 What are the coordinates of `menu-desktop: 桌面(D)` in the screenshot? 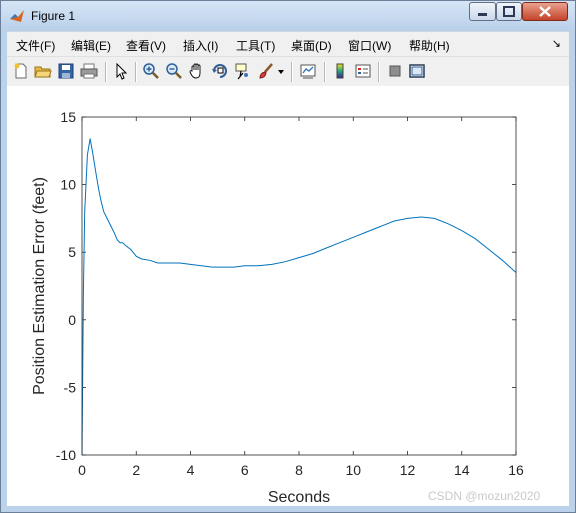 It's located at (311, 45).